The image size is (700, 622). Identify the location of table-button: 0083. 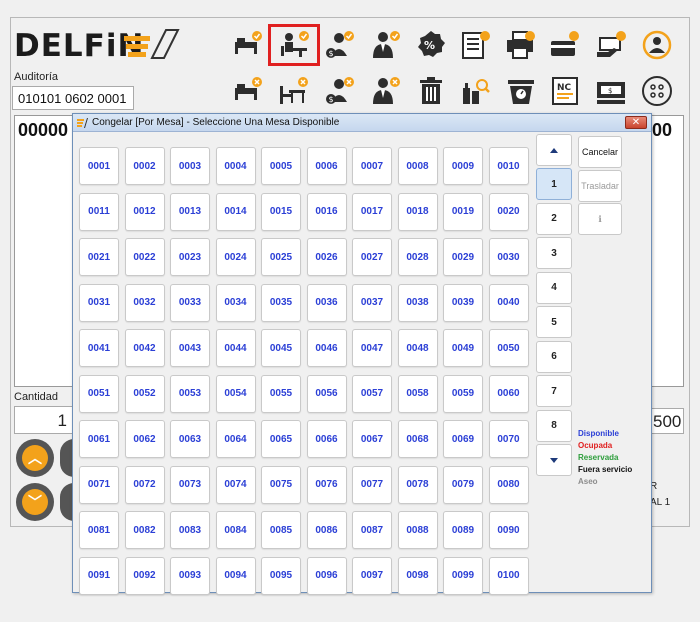
(190, 530).